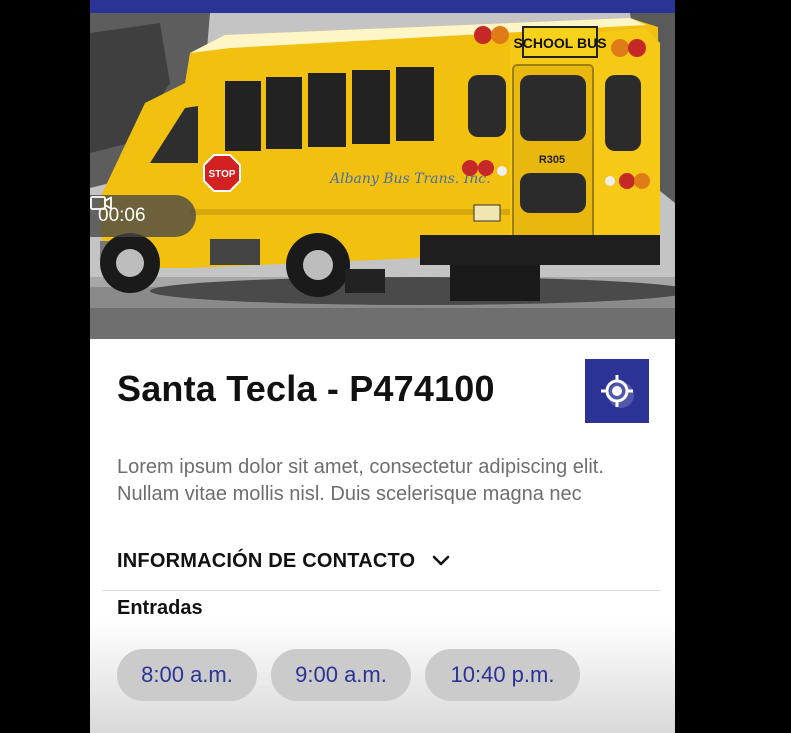 The height and width of the screenshot is (733, 791). Describe the element at coordinates (552, 160) in the screenshot. I see `svg-text: R305` at that location.